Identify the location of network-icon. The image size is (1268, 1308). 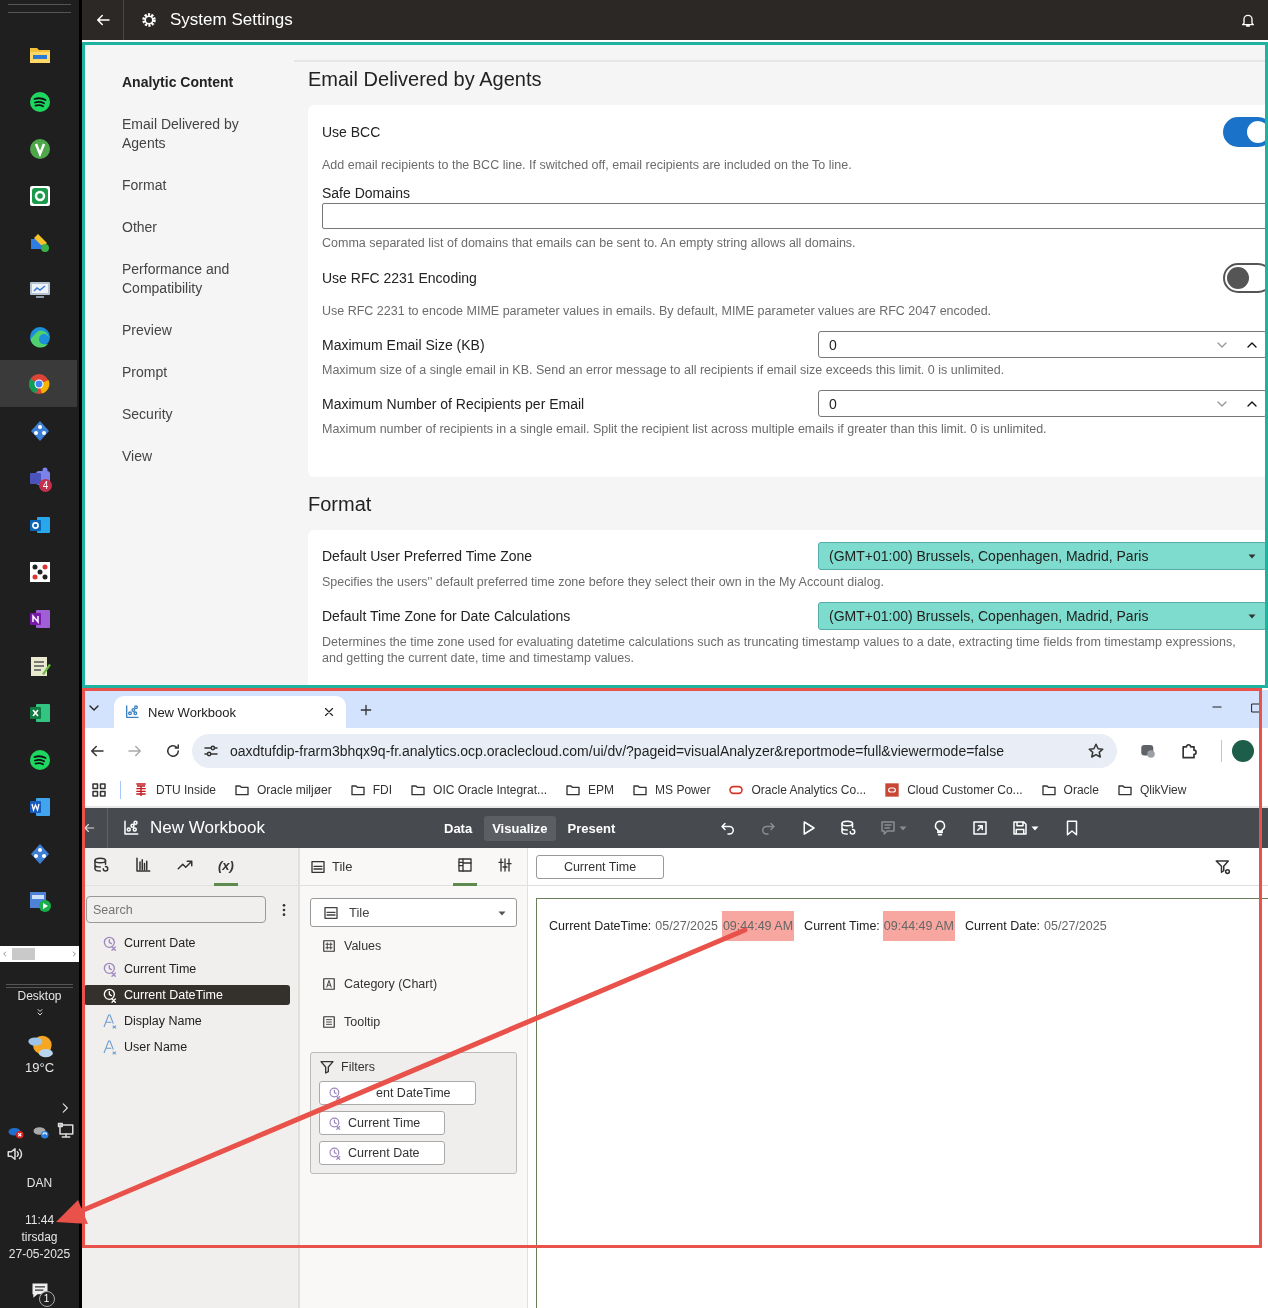
(66, 1131).